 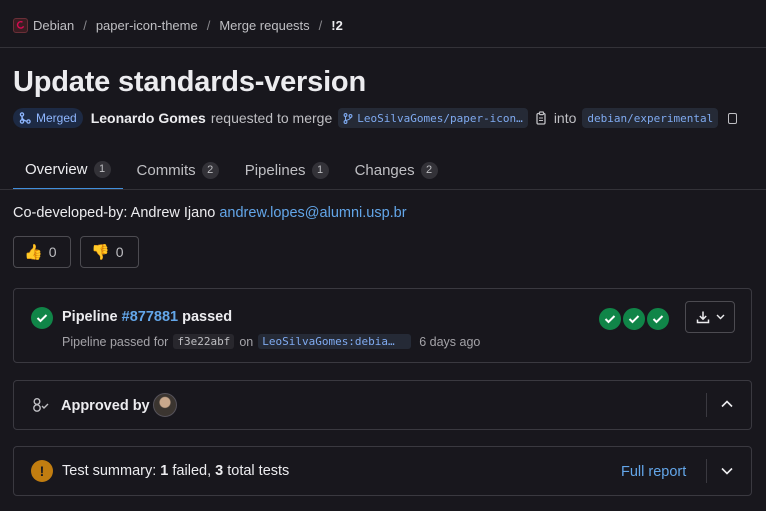 I want to click on breadcrumb-section-link: Merge requests, so click(x=264, y=25).